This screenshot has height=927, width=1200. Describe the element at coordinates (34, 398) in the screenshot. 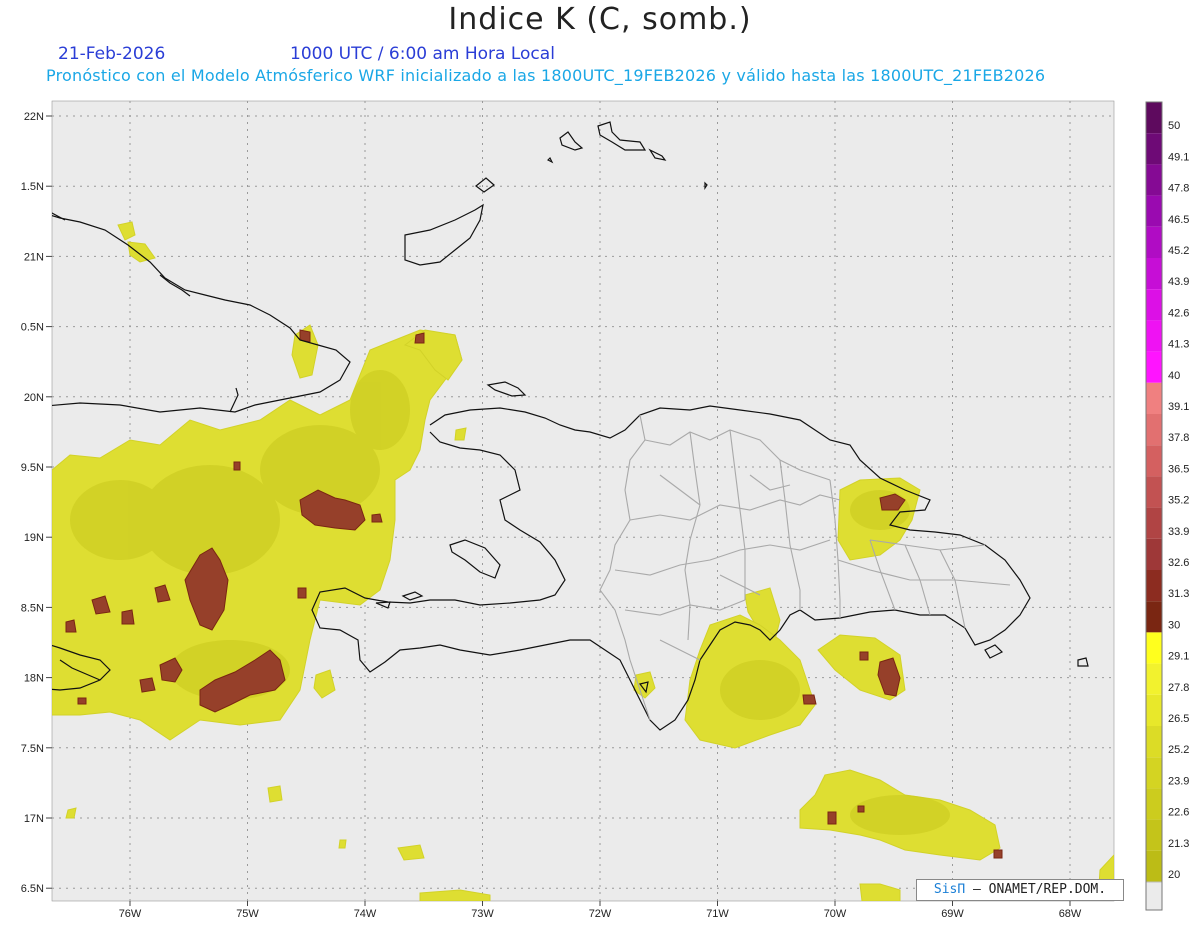

I see `lat-label: 20N` at that location.